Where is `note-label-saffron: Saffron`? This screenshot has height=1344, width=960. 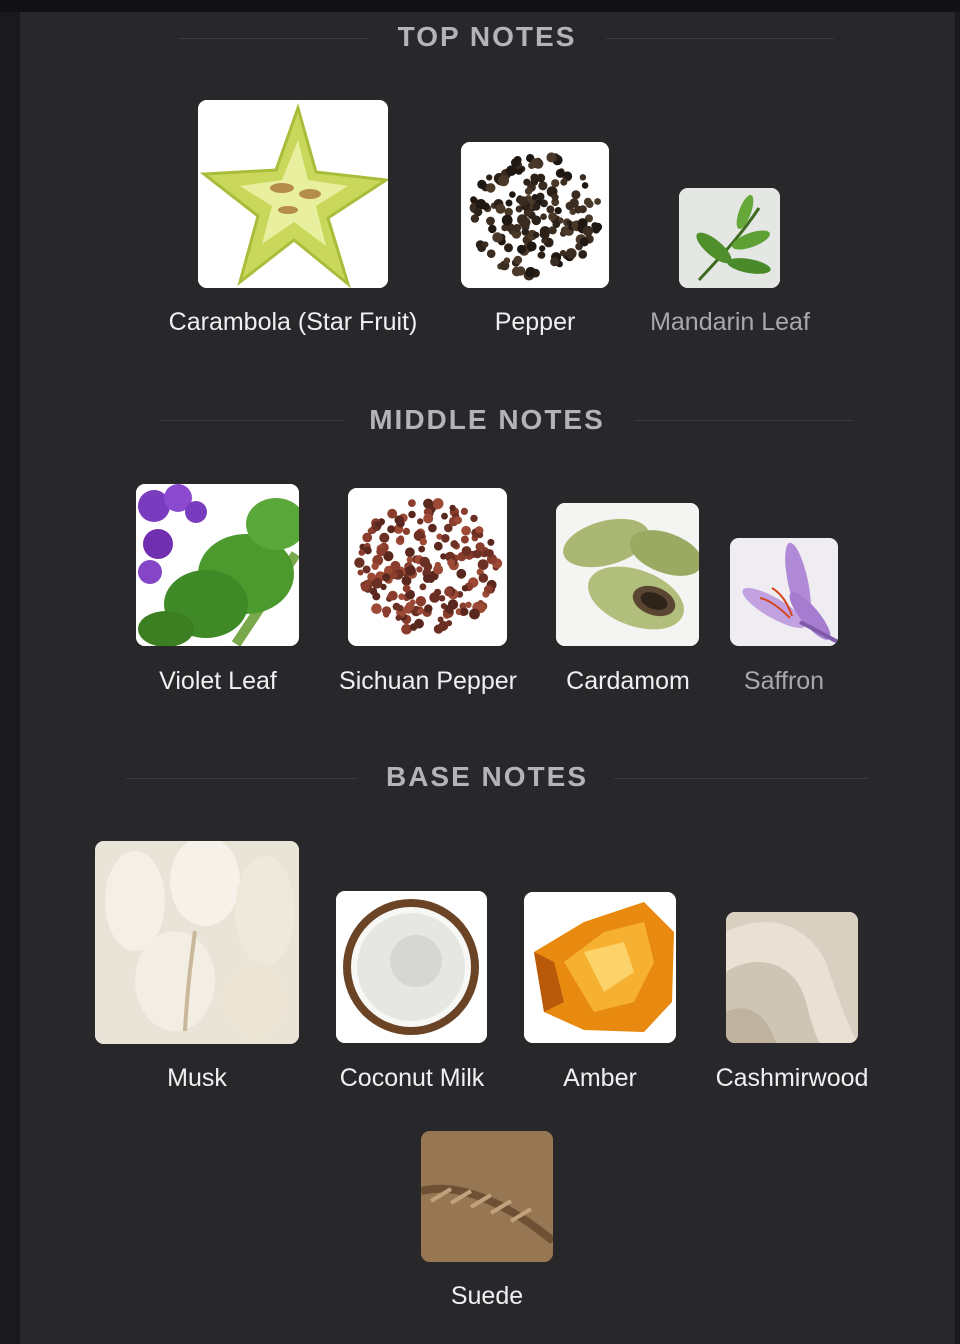 note-label-saffron: Saffron is located at coordinates (784, 681).